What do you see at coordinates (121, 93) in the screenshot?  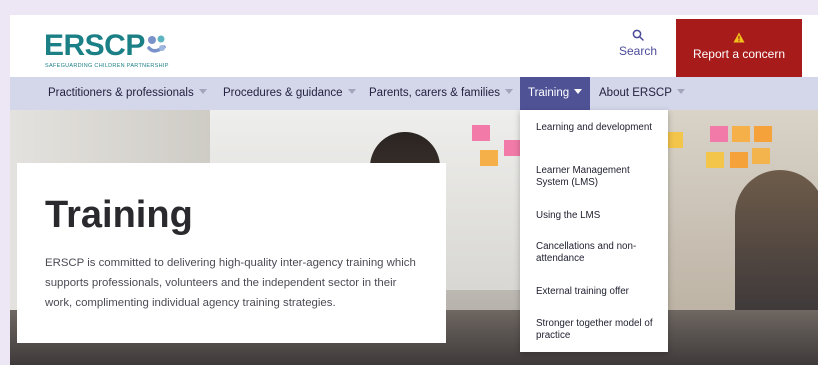 I see `nav-item-label: Practitioners & professionals` at bounding box center [121, 93].